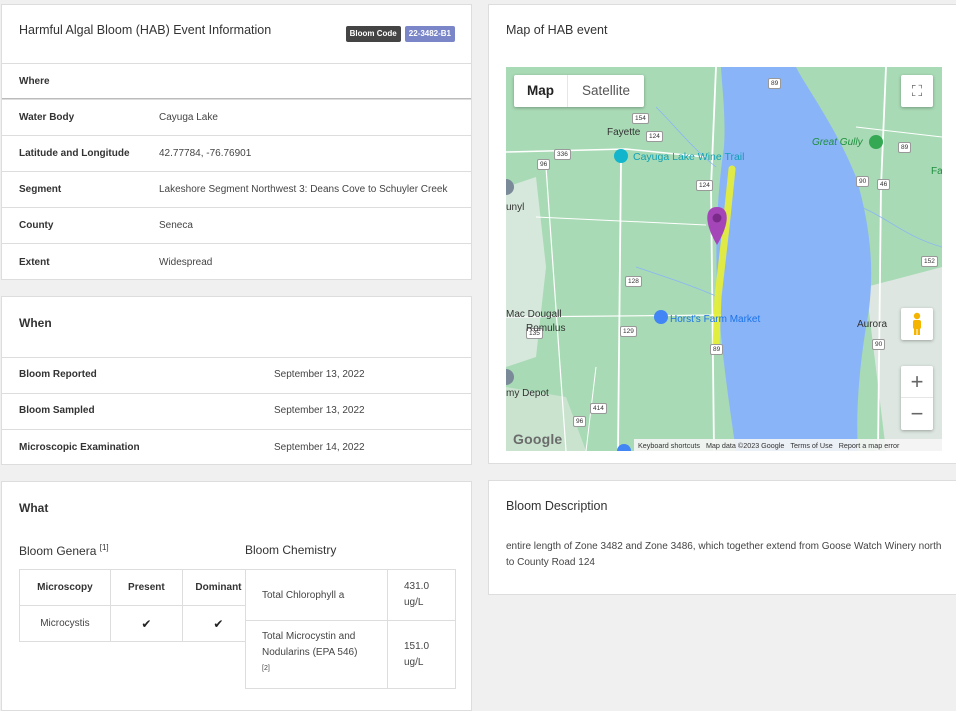 Image resolution: width=956 pixels, height=711 pixels. What do you see at coordinates (557, 506) in the screenshot?
I see `description-title: Bloom Description` at bounding box center [557, 506].